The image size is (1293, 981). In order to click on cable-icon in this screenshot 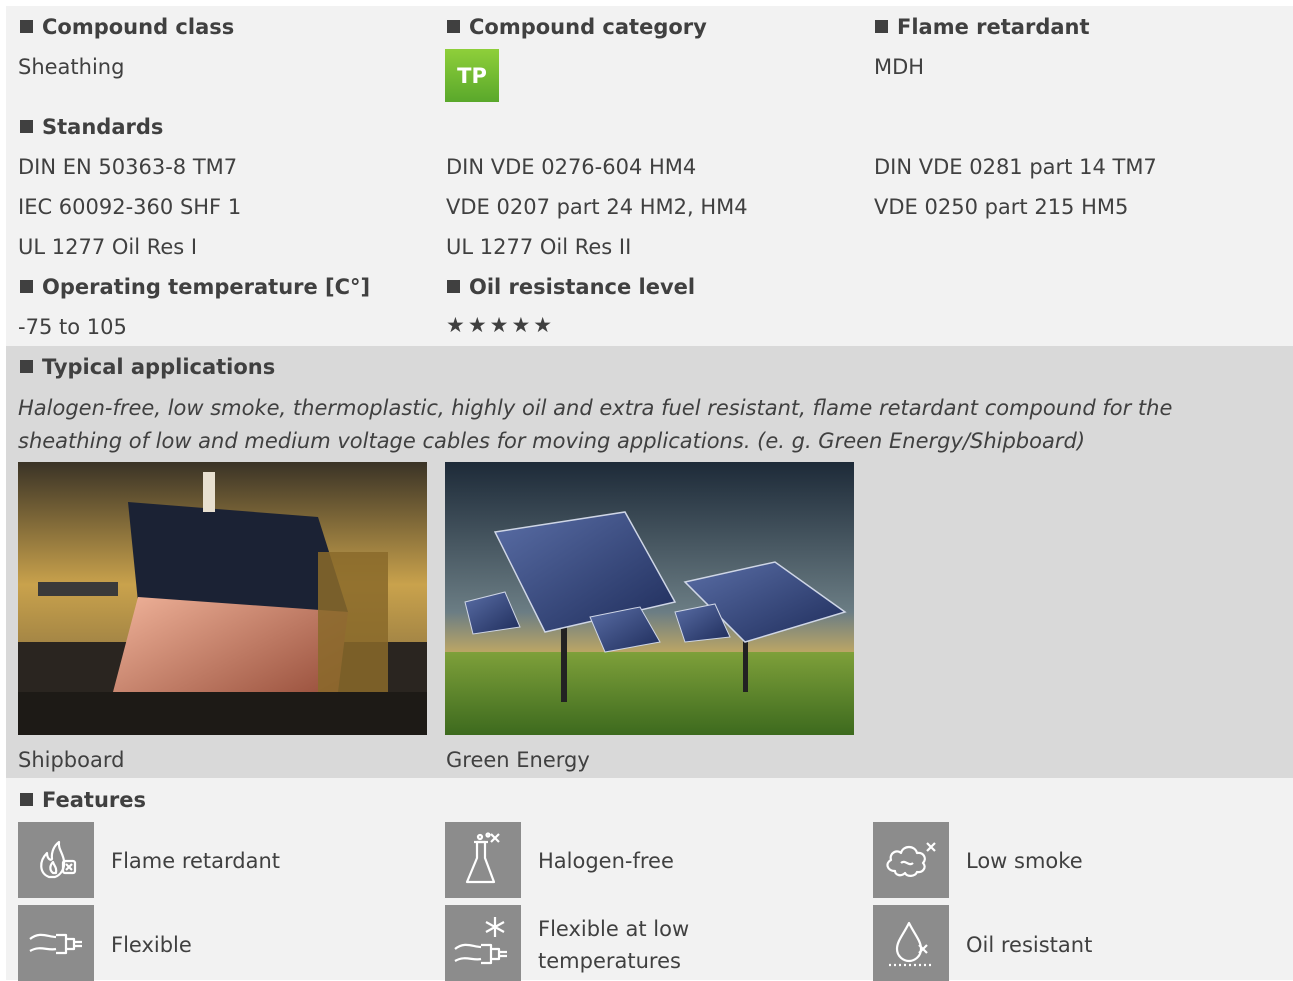, I will do `click(56, 943)`.